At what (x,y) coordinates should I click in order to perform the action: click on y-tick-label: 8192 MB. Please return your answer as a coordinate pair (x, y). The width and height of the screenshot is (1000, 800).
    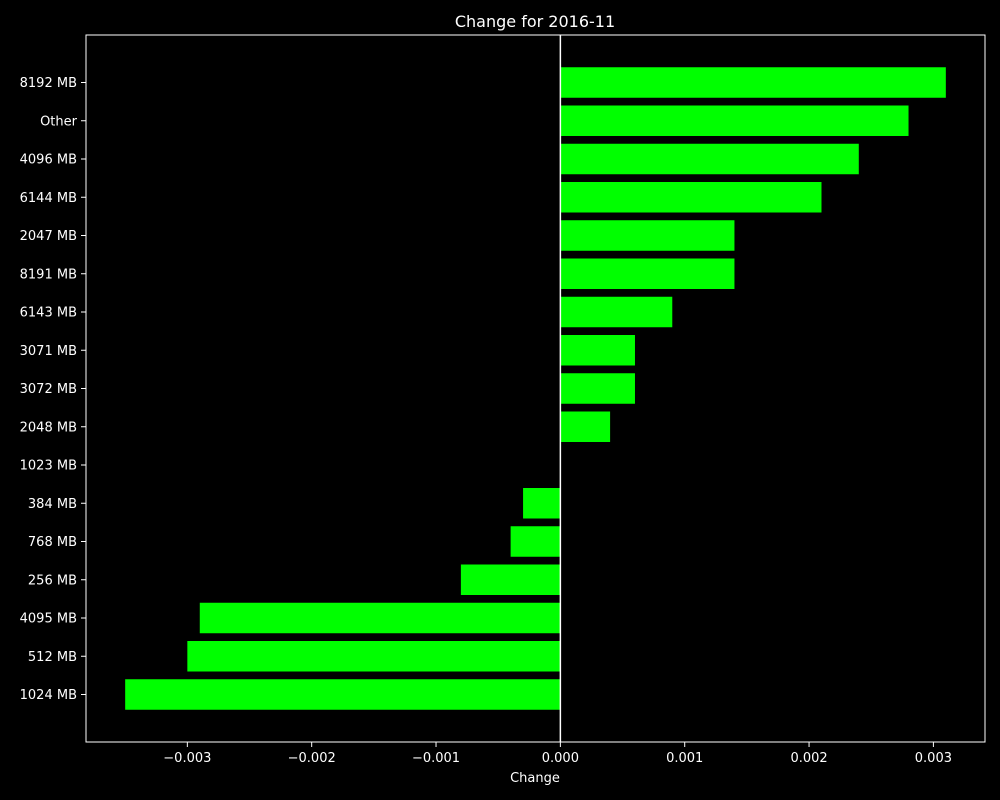
    Looking at the image, I should click on (48, 83).